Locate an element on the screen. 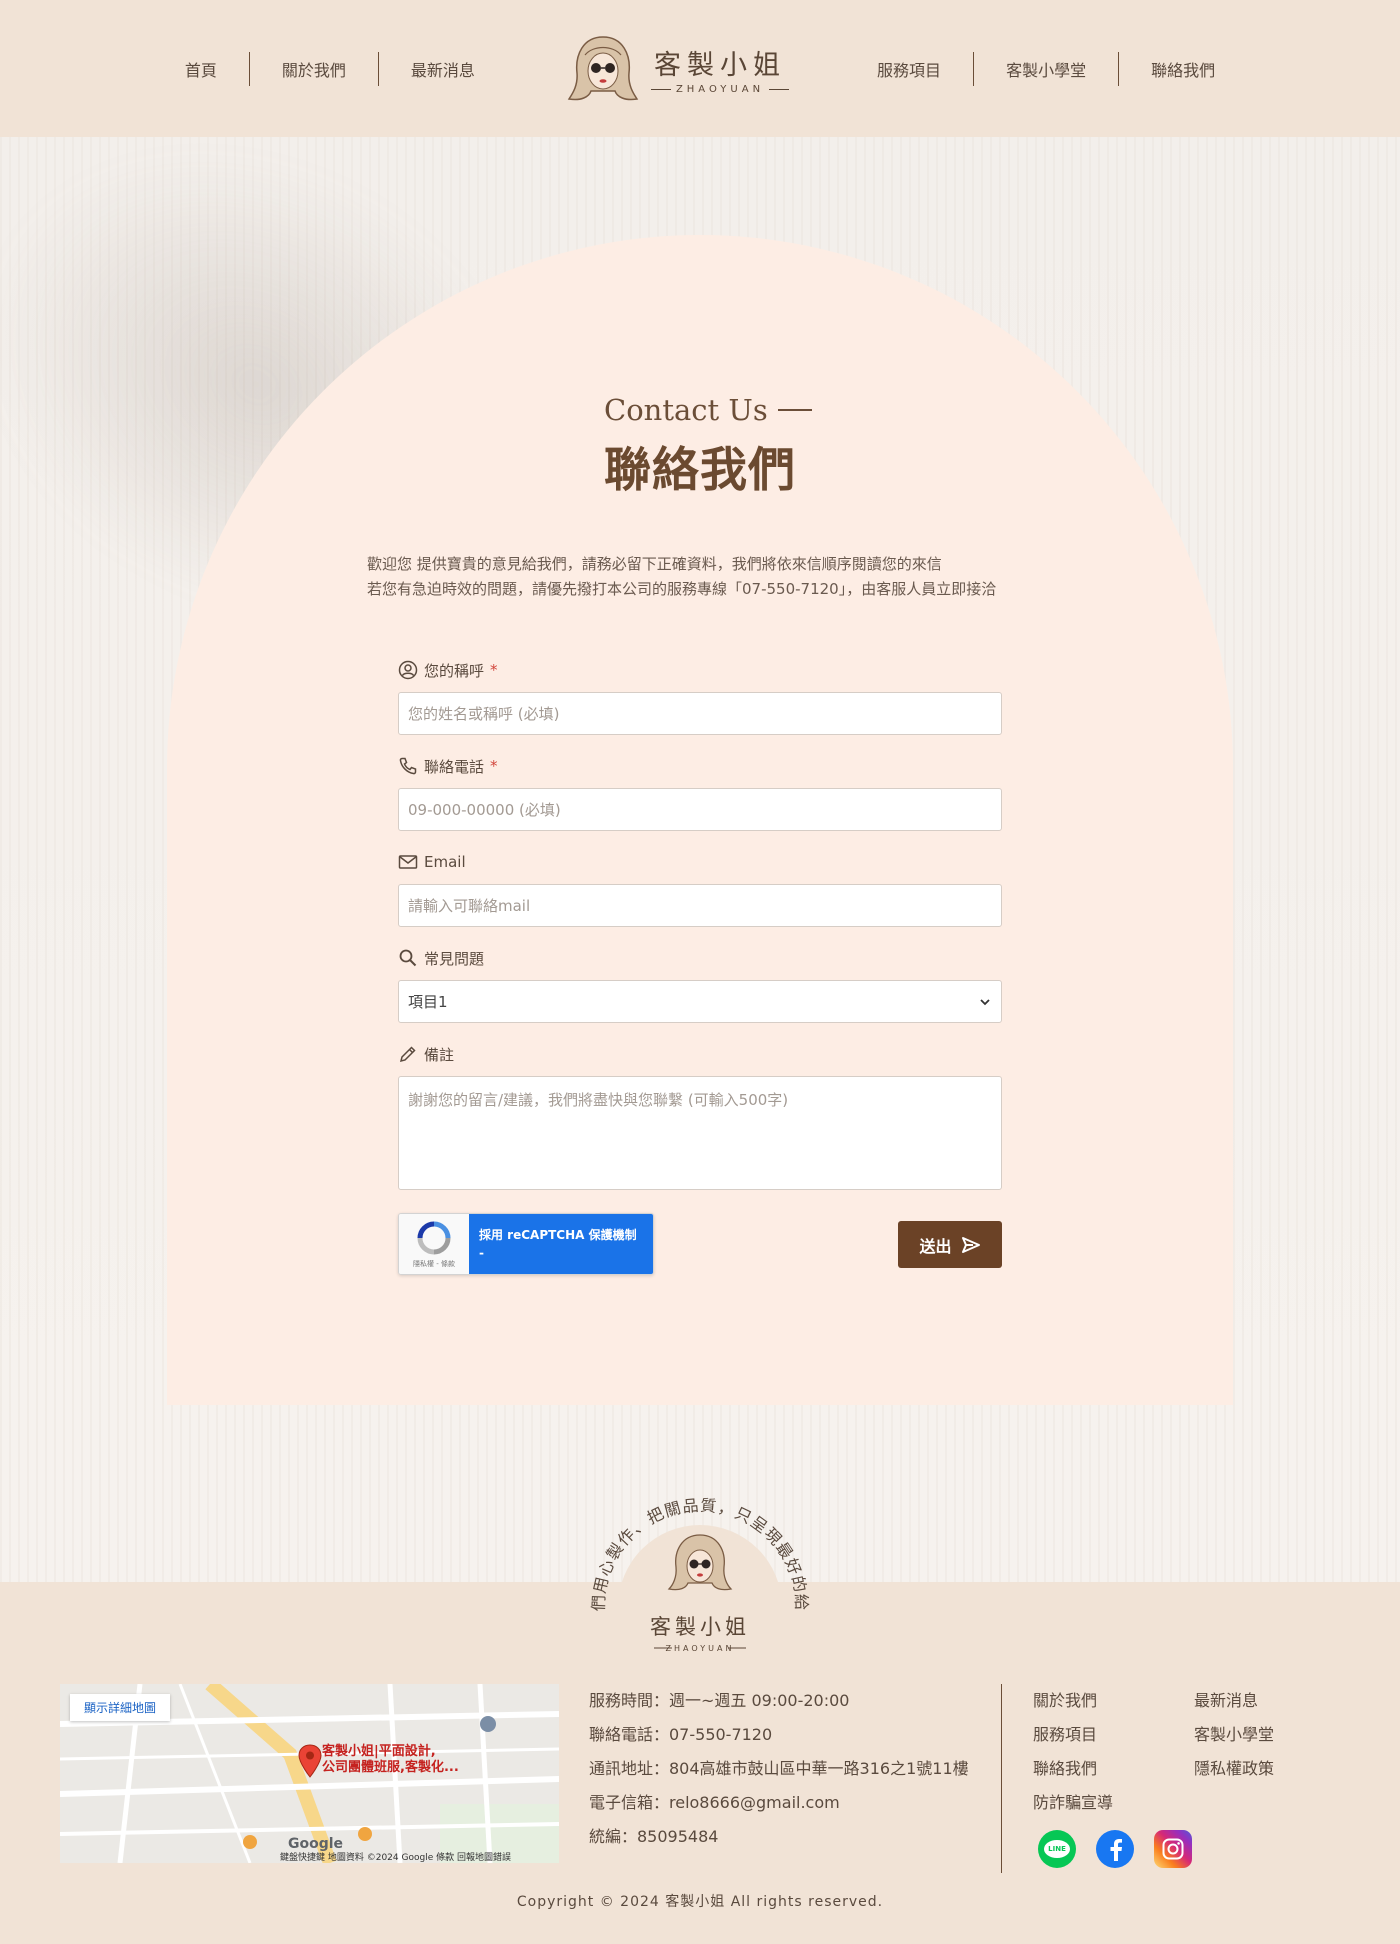 The image size is (1400, 1944). contact-email: 電子信箱：relo8666@gmail.com is located at coordinates (714, 1802).